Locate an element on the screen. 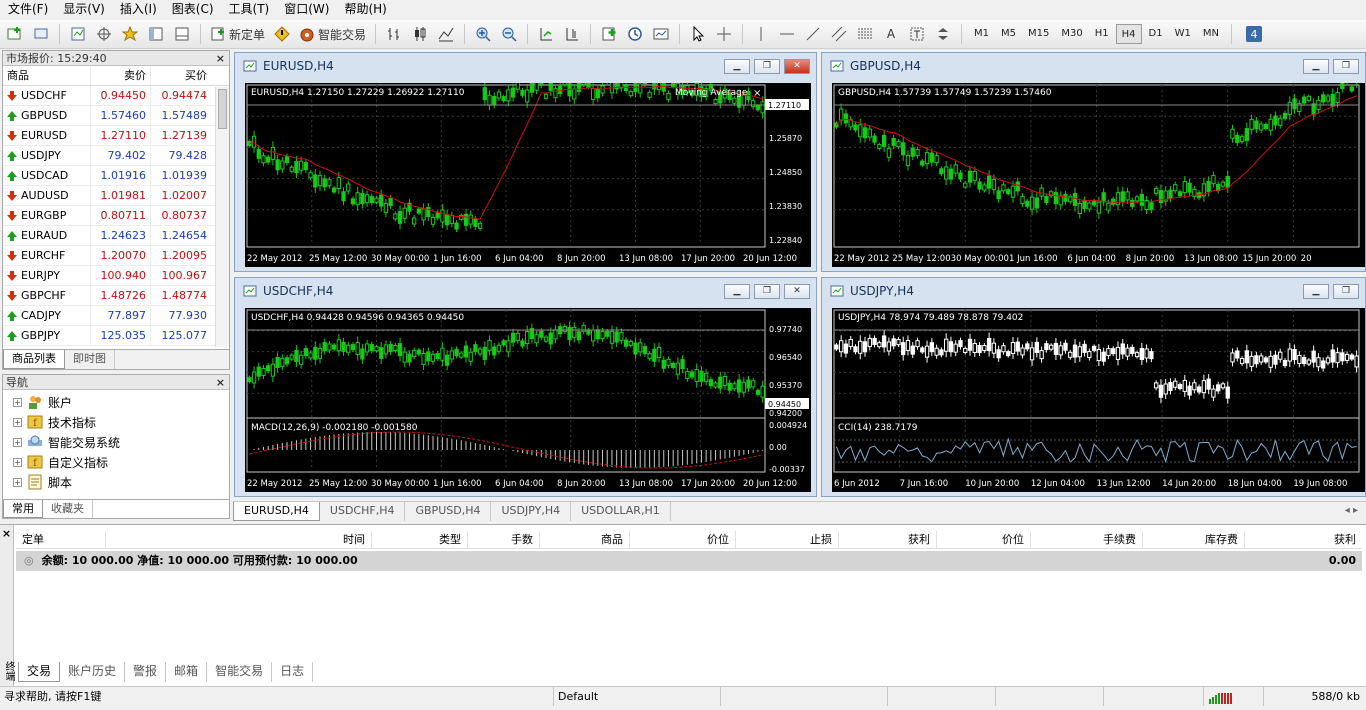  menu-item: 工具(T) is located at coordinates (251, 9).